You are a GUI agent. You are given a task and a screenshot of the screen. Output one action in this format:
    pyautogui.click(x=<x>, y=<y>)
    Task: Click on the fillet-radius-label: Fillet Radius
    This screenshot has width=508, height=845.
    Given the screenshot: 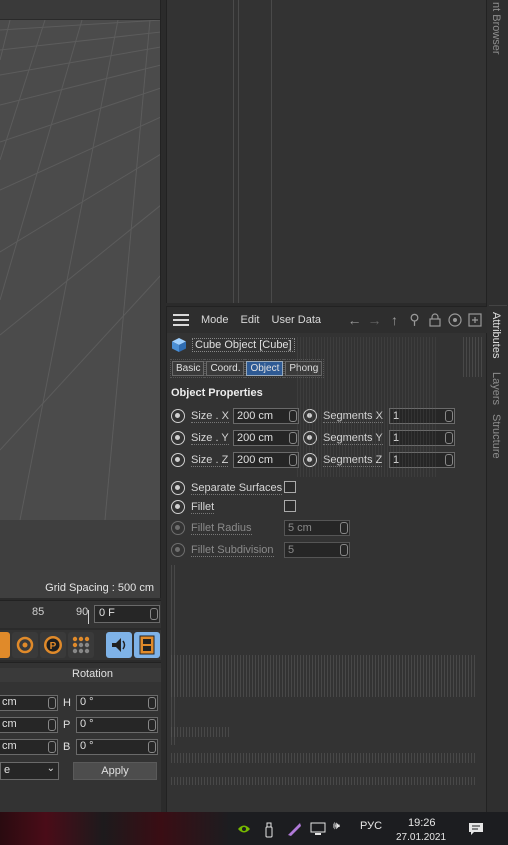 What is the action you would take?
    pyautogui.click(x=221, y=528)
    